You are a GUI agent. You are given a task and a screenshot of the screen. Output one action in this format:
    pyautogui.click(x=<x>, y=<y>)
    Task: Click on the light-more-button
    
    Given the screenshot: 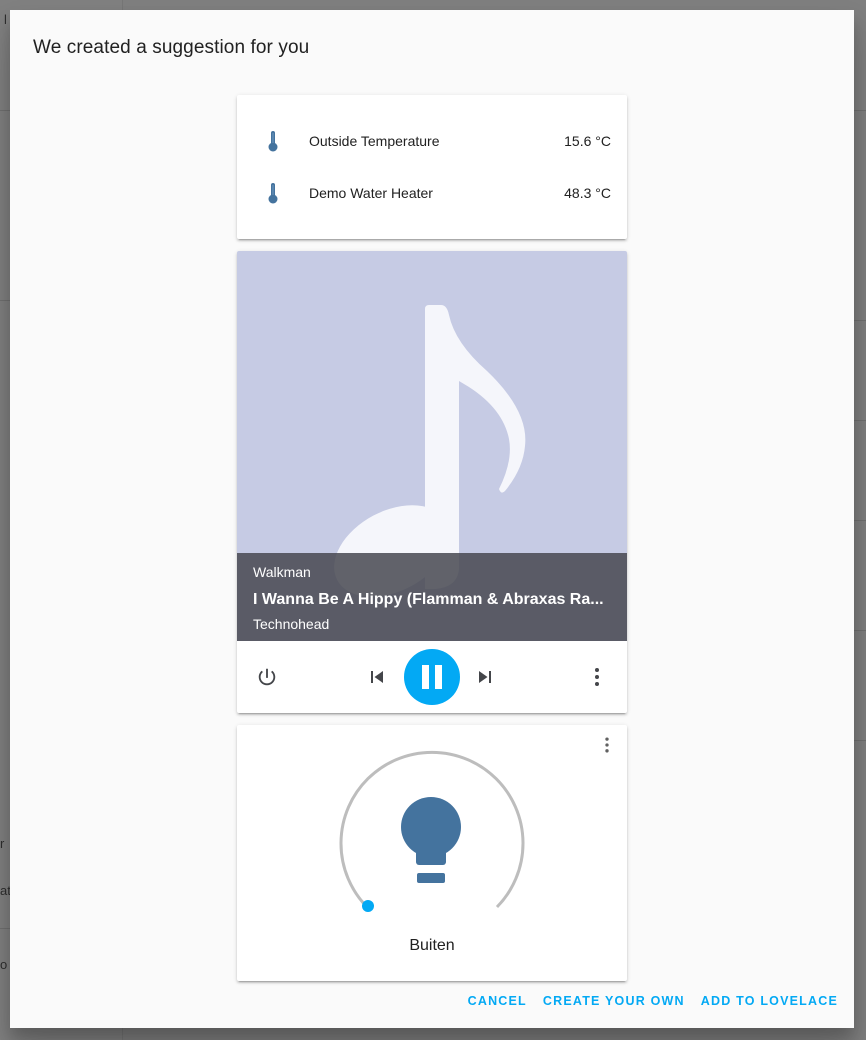 What is the action you would take?
    pyautogui.click(x=607, y=745)
    